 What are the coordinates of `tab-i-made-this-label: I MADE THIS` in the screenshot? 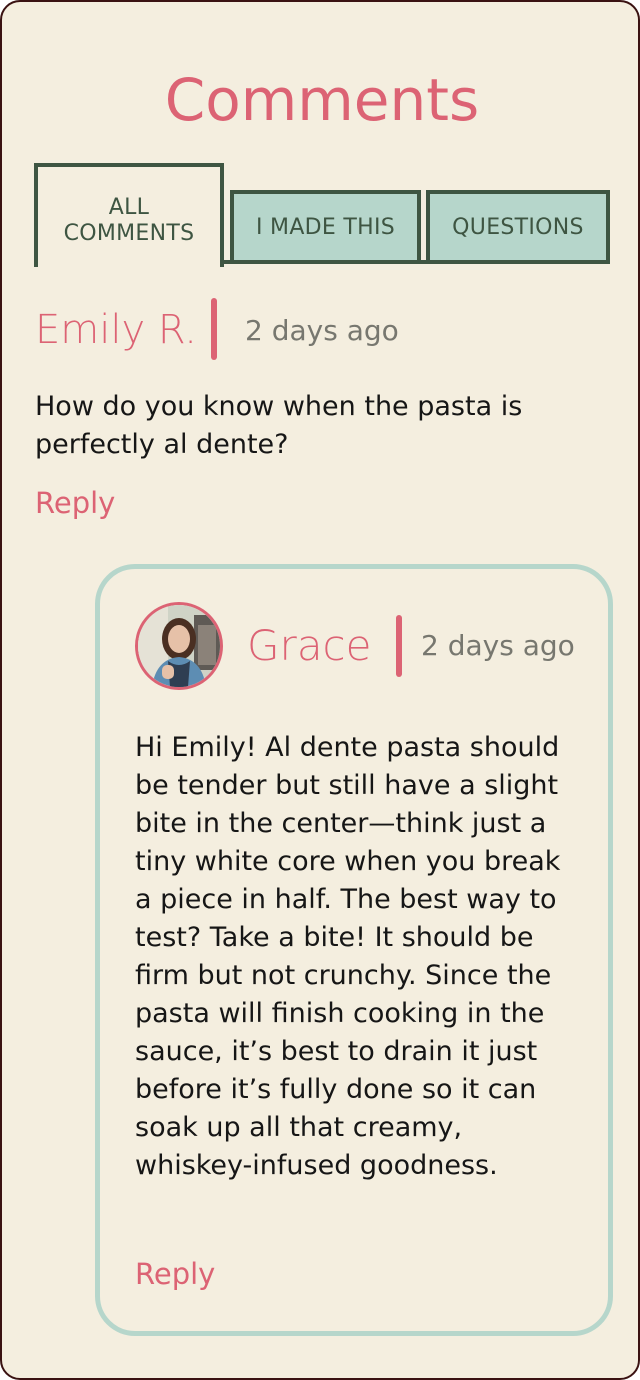 It's located at (325, 227).